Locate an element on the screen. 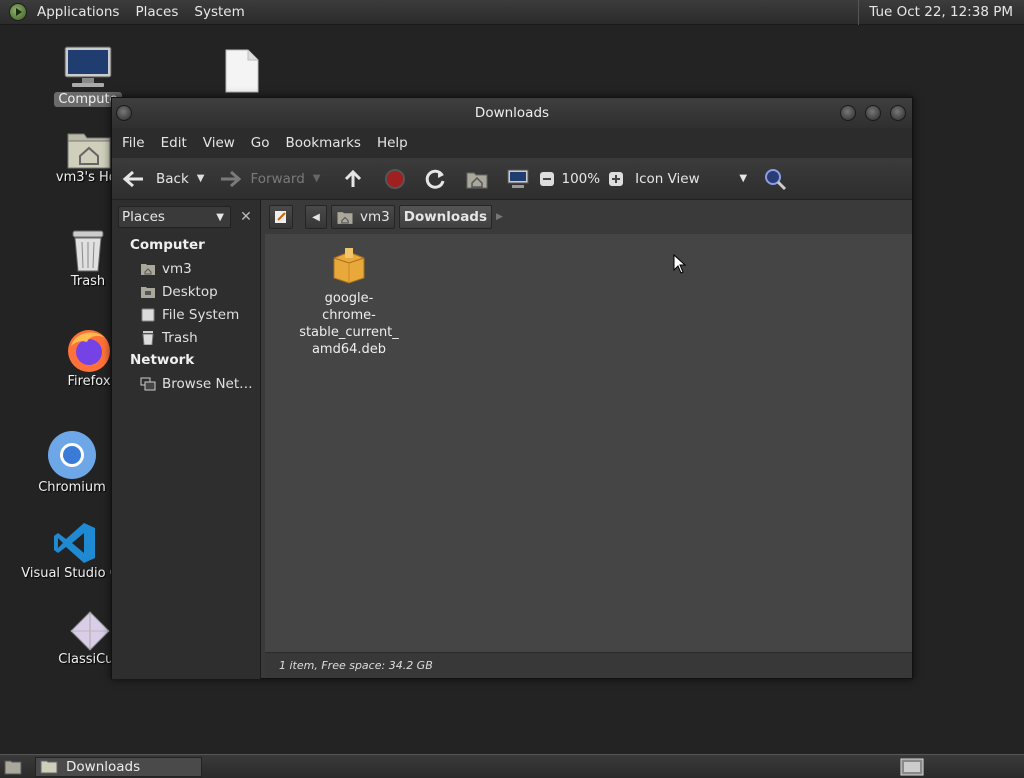  back-button: Back ▼ is located at coordinates (163, 179).